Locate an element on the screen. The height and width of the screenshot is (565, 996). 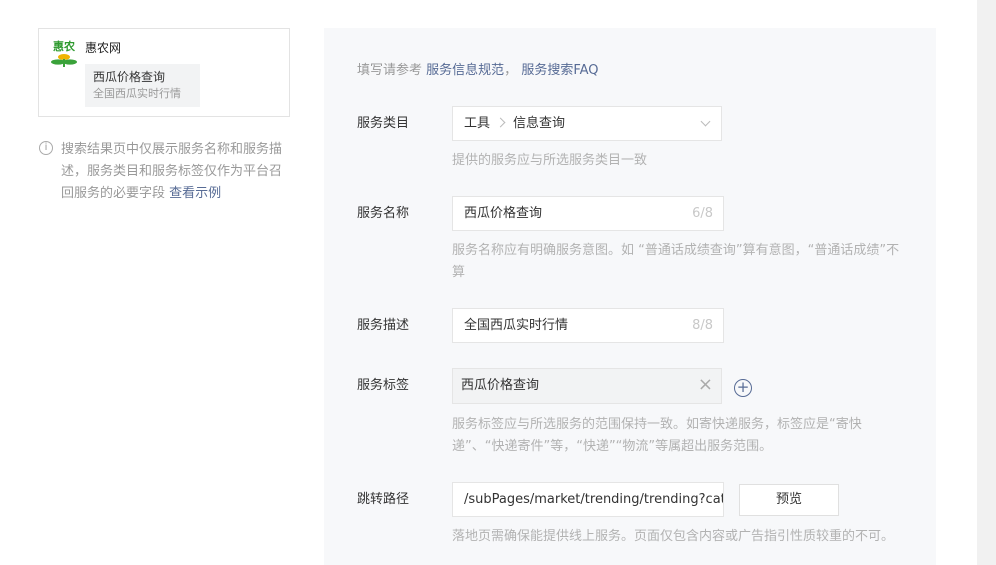
search-result-preview-card: 惠农 惠农网 西瓜价格查询 全国西瓜实时行情 is located at coordinates (164, 72).